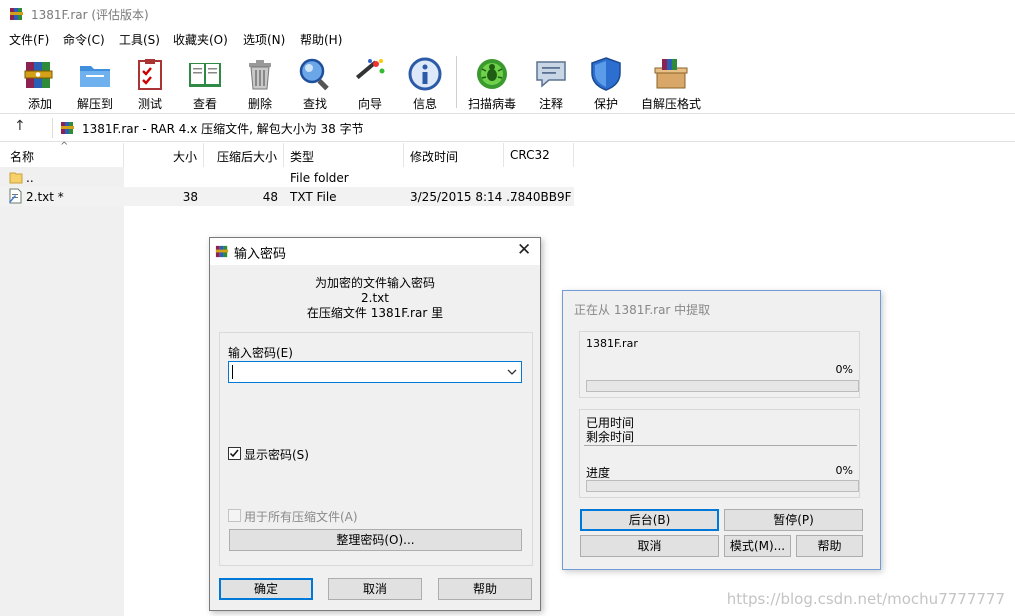  I want to click on password-field-label: 输入密码(E), so click(260, 353).